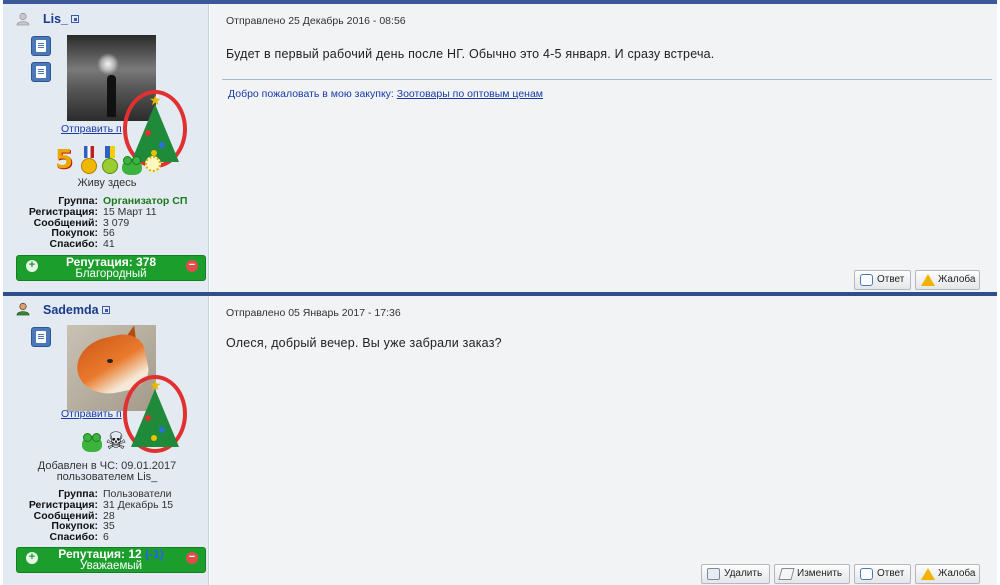 The image size is (1000, 585). What do you see at coordinates (154, 554) in the screenshot?
I see `reputation-delta: (-1)` at bounding box center [154, 554].